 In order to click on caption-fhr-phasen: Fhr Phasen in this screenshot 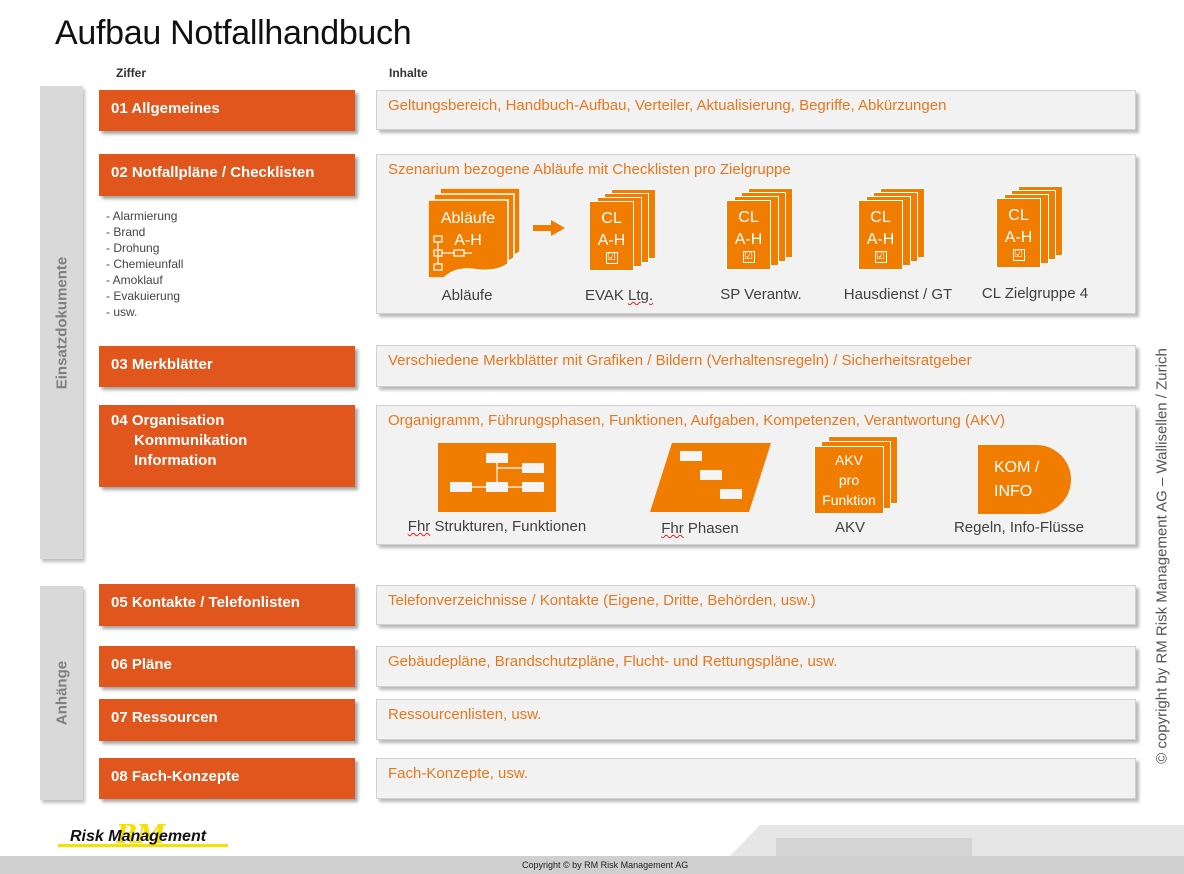, I will do `click(700, 528)`.